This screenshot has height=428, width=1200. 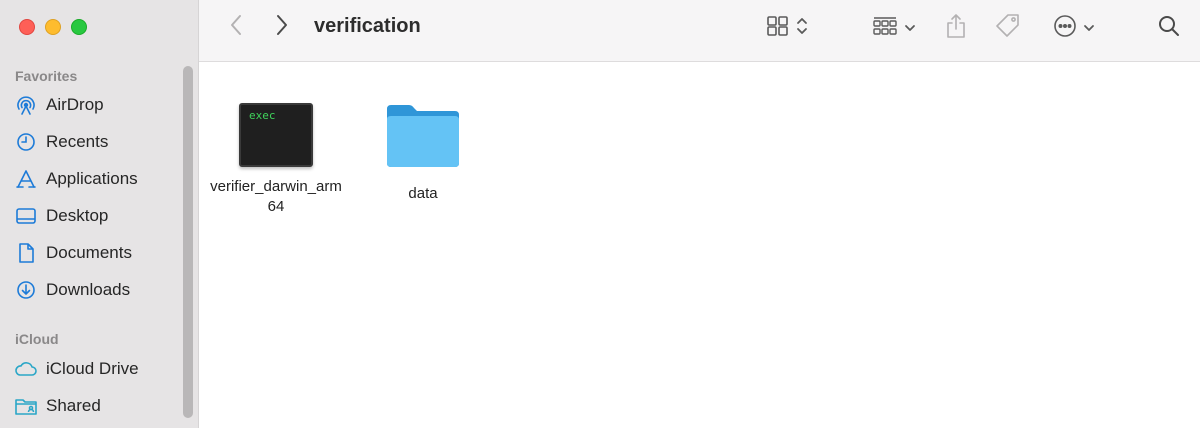 What do you see at coordinates (75, 104) in the screenshot?
I see `sidebar-item-label: AirDrop` at bounding box center [75, 104].